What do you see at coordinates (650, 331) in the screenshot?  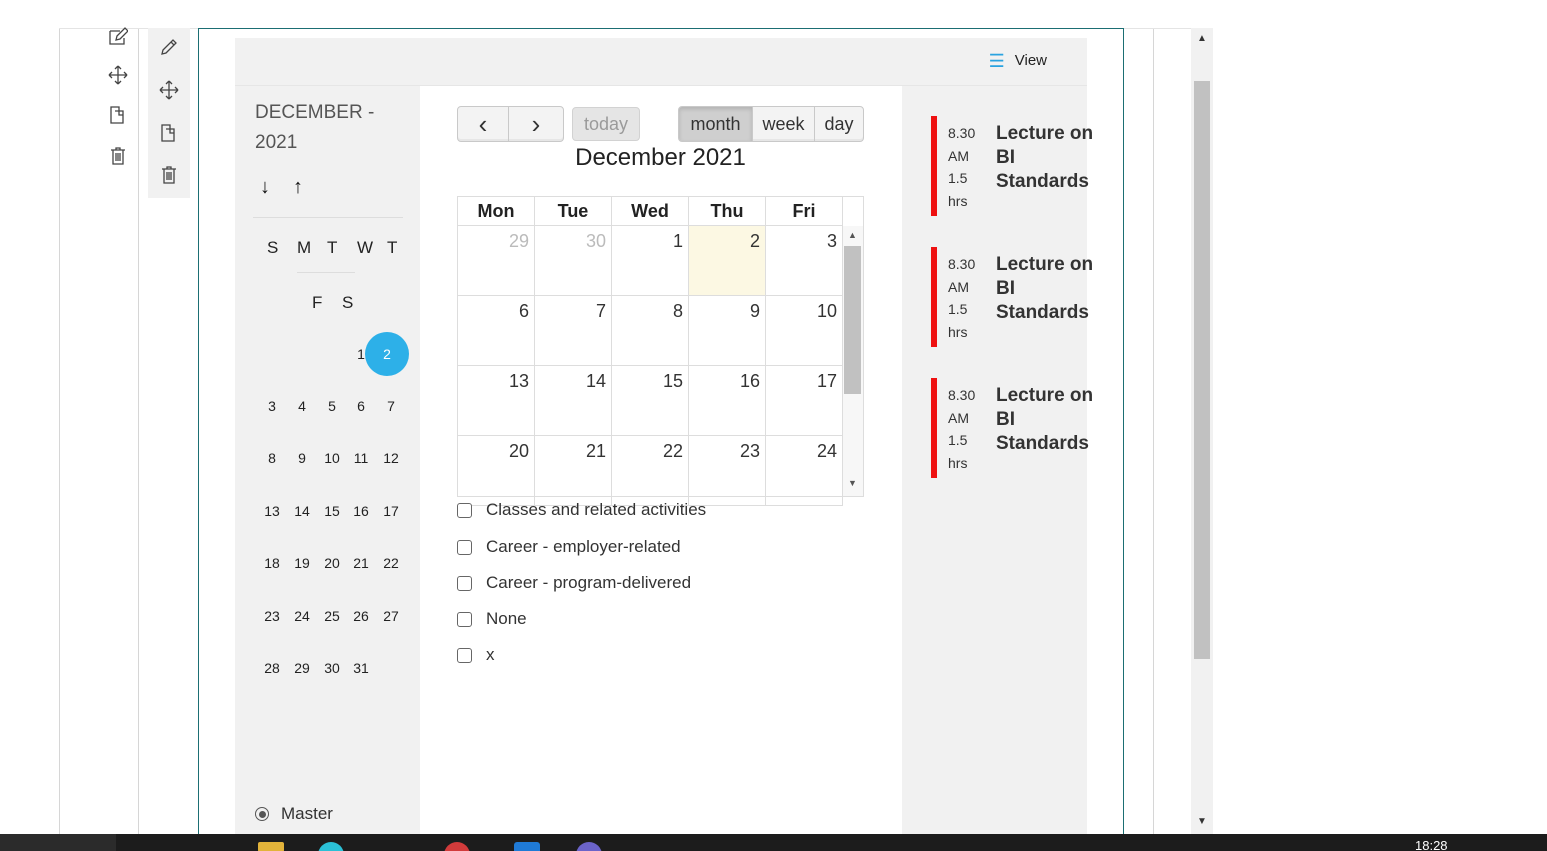 I see `day-cell: 8` at bounding box center [650, 331].